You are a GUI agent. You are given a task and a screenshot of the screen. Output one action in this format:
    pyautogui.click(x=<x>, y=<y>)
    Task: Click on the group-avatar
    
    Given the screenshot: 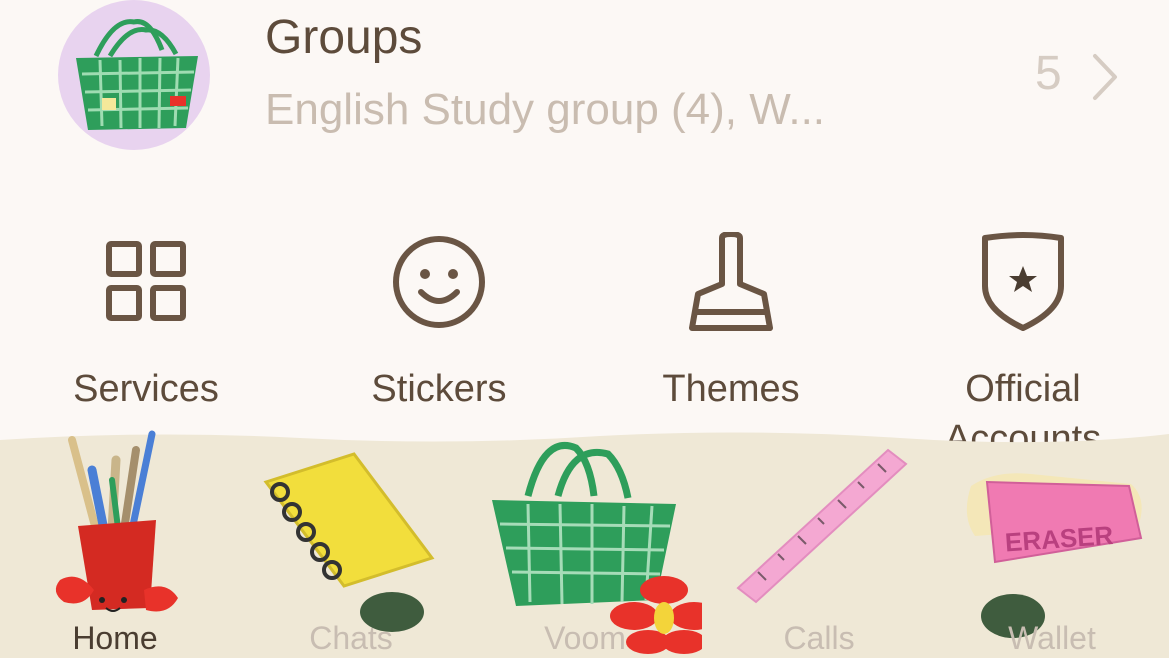 What is the action you would take?
    pyautogui.click(x=134, y=75)
    